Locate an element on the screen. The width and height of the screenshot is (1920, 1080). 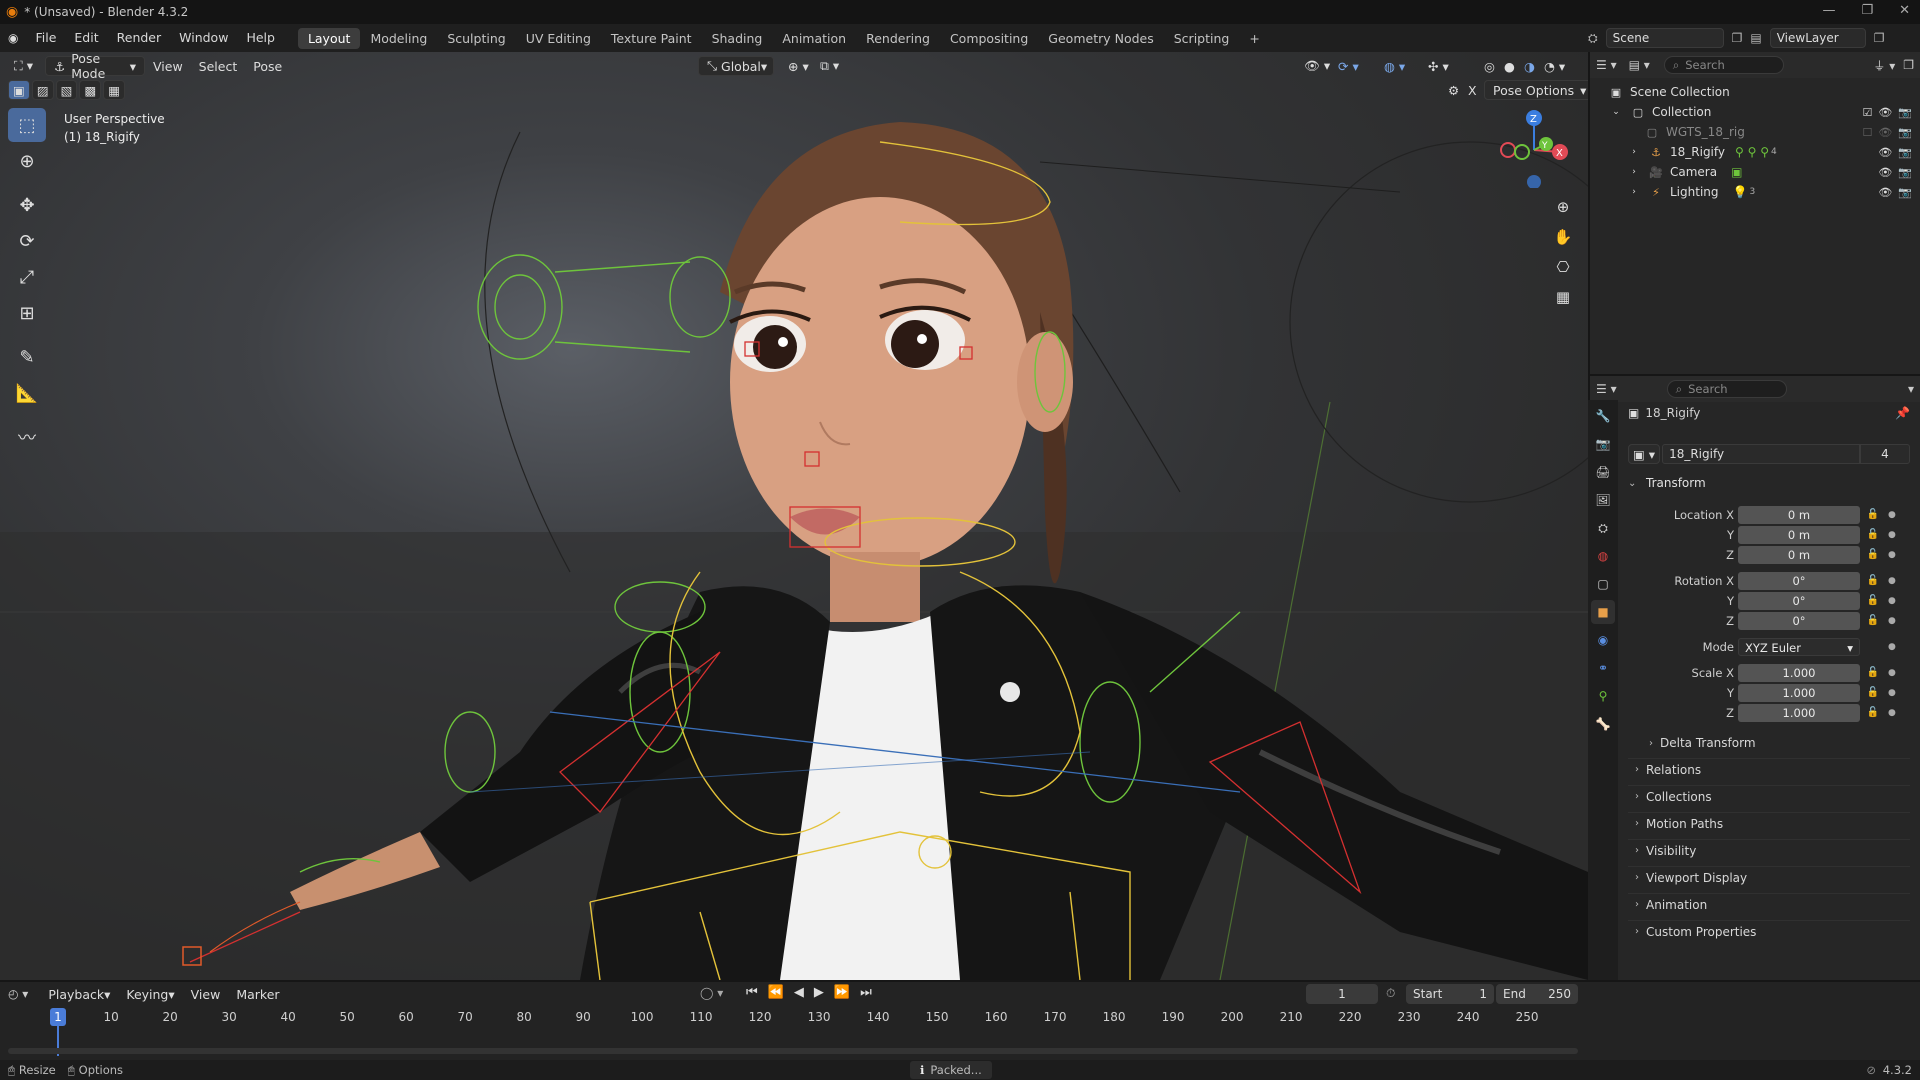
keying-menu: Keying ▾ is located at coordinates (150, 994).